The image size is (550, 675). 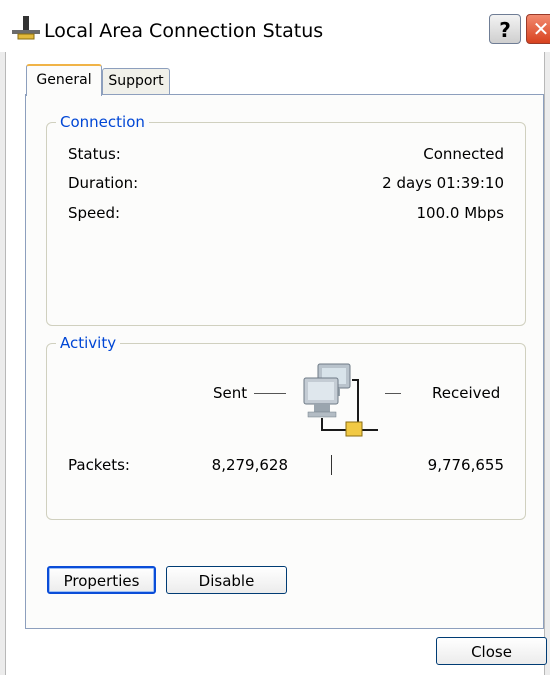 I want to click on sent-label: Sent, so click(x=230, y=393).